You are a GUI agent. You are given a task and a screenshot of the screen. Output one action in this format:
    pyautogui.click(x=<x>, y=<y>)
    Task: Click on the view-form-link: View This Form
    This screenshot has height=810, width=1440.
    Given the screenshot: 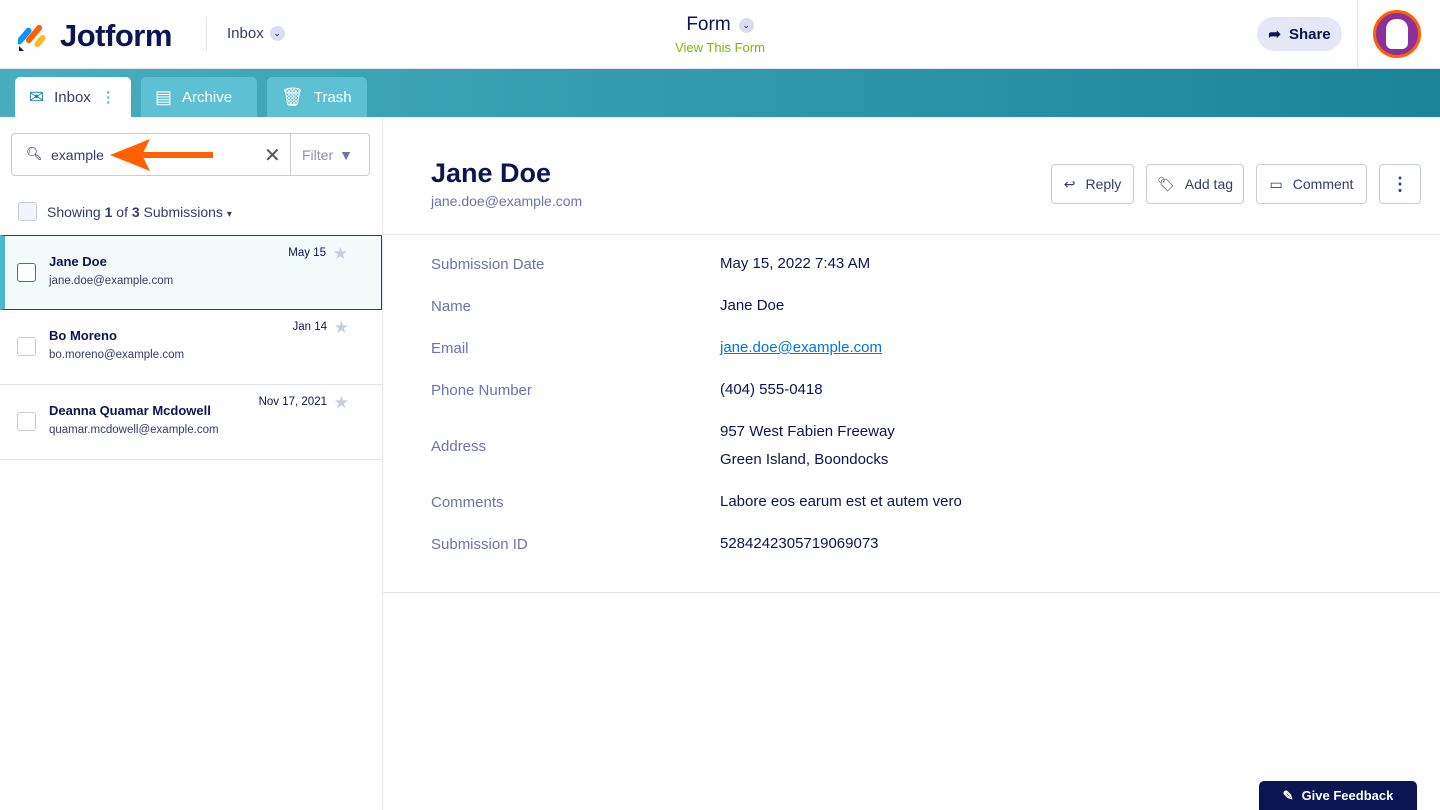 What is the action you would take?
    pyautogui.click(x=720, y=47)
    